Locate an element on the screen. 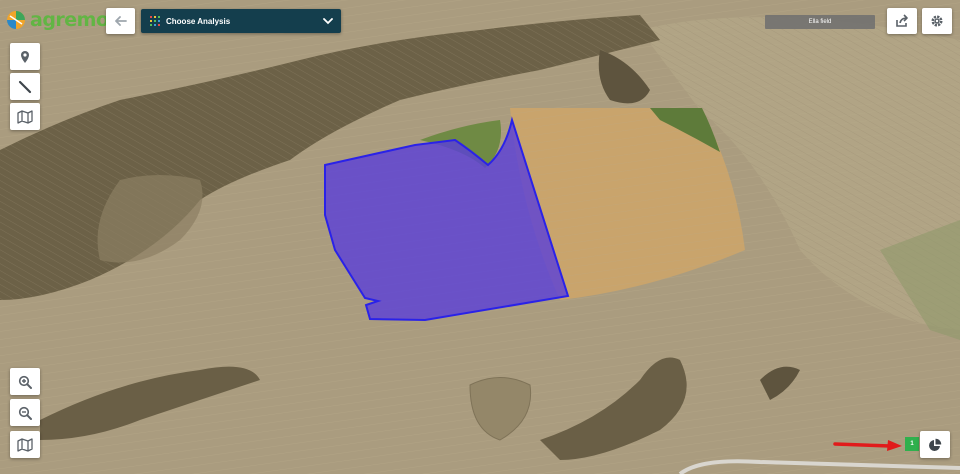 The width and height of the screenshot is (960, 474). annotation-arrow is located at coordinates (867, 445).